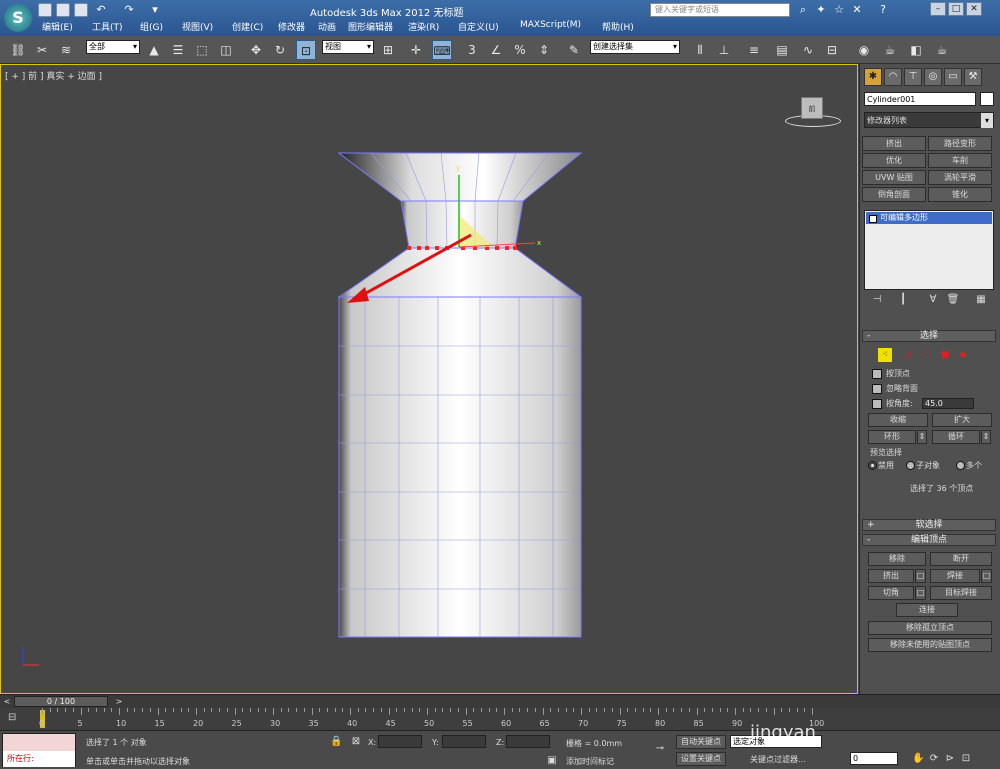 Image resolution: width=1000 pixels, height=769 pixels. I want to click on reference-coord-dropdown: 视图, so click(348, 47).